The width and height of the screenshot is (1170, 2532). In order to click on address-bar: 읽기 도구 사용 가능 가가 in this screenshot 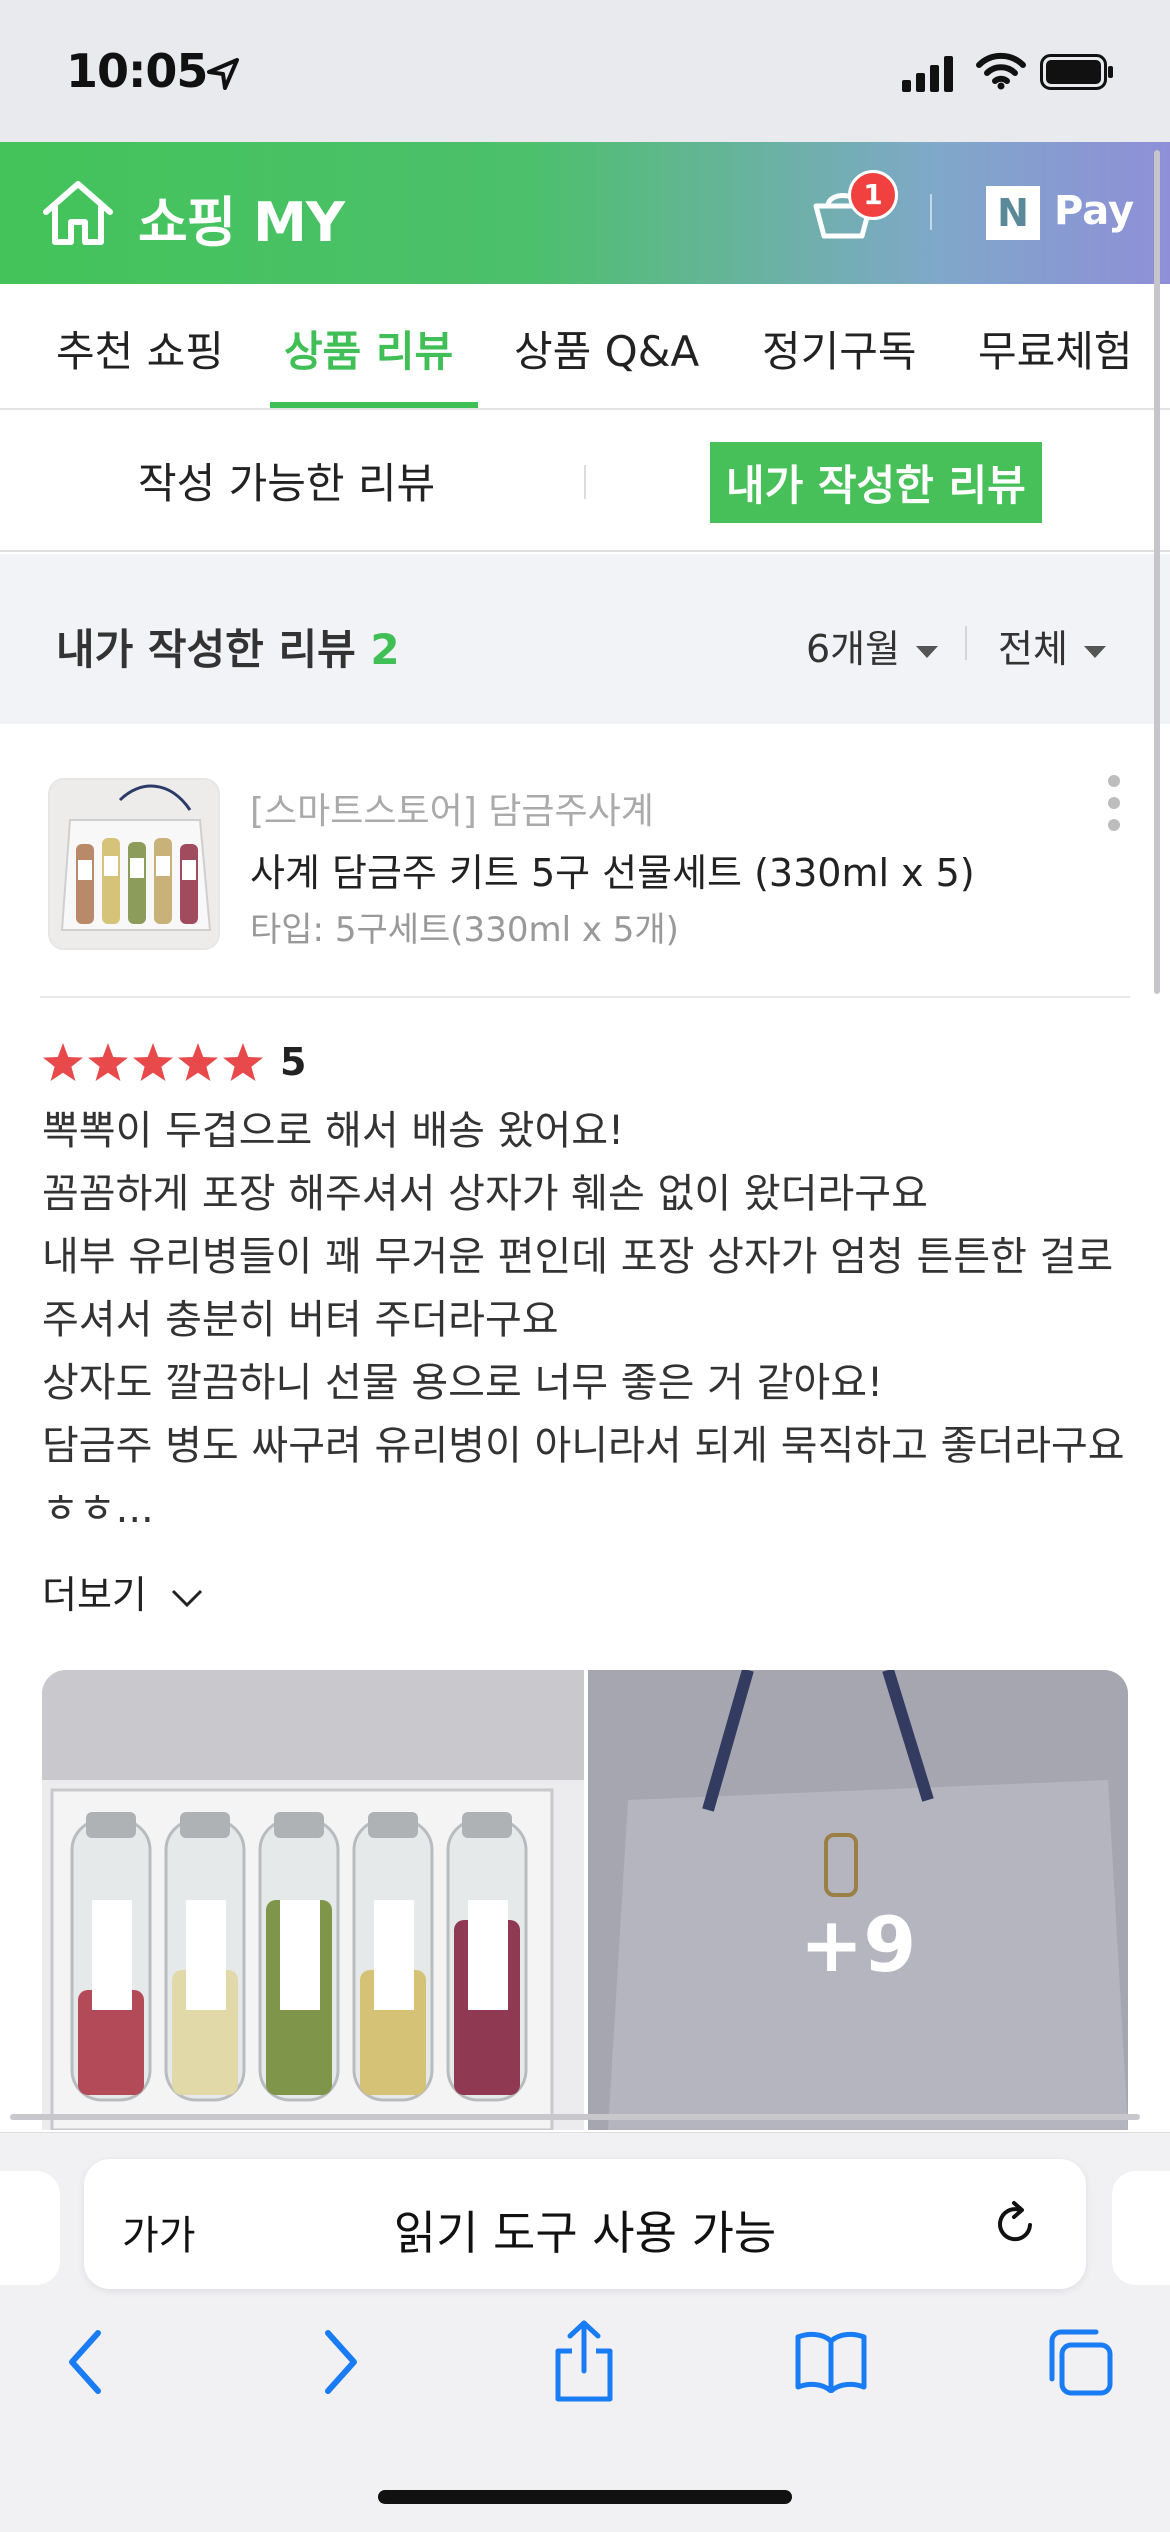, I will do `click(585, 2224)`.